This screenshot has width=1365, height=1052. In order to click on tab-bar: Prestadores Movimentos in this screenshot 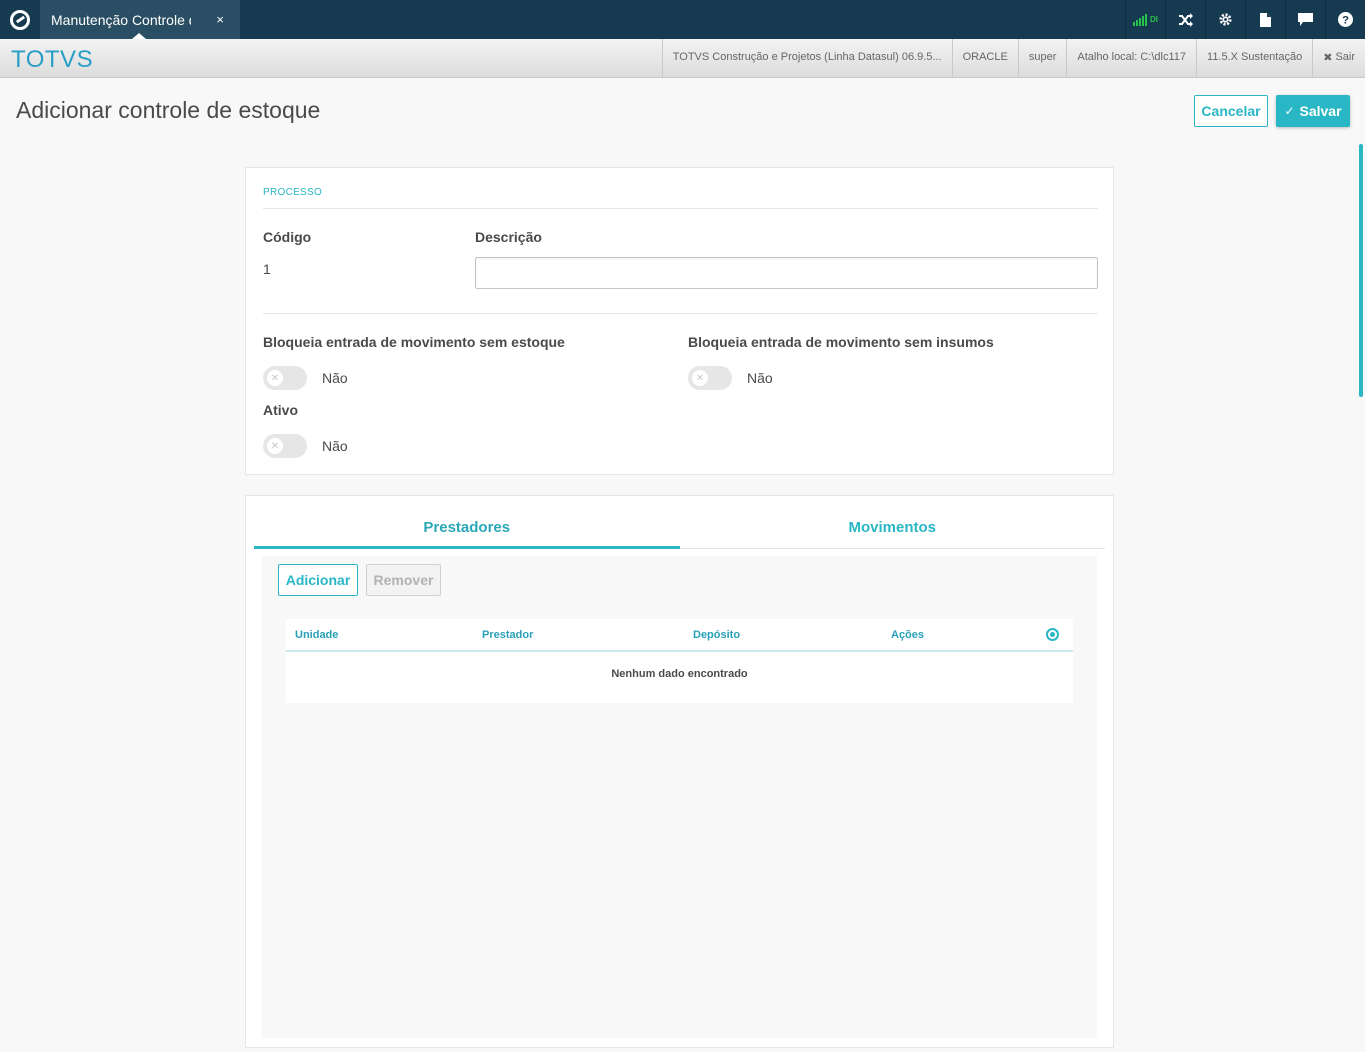, I will do `click(679, 527)`.